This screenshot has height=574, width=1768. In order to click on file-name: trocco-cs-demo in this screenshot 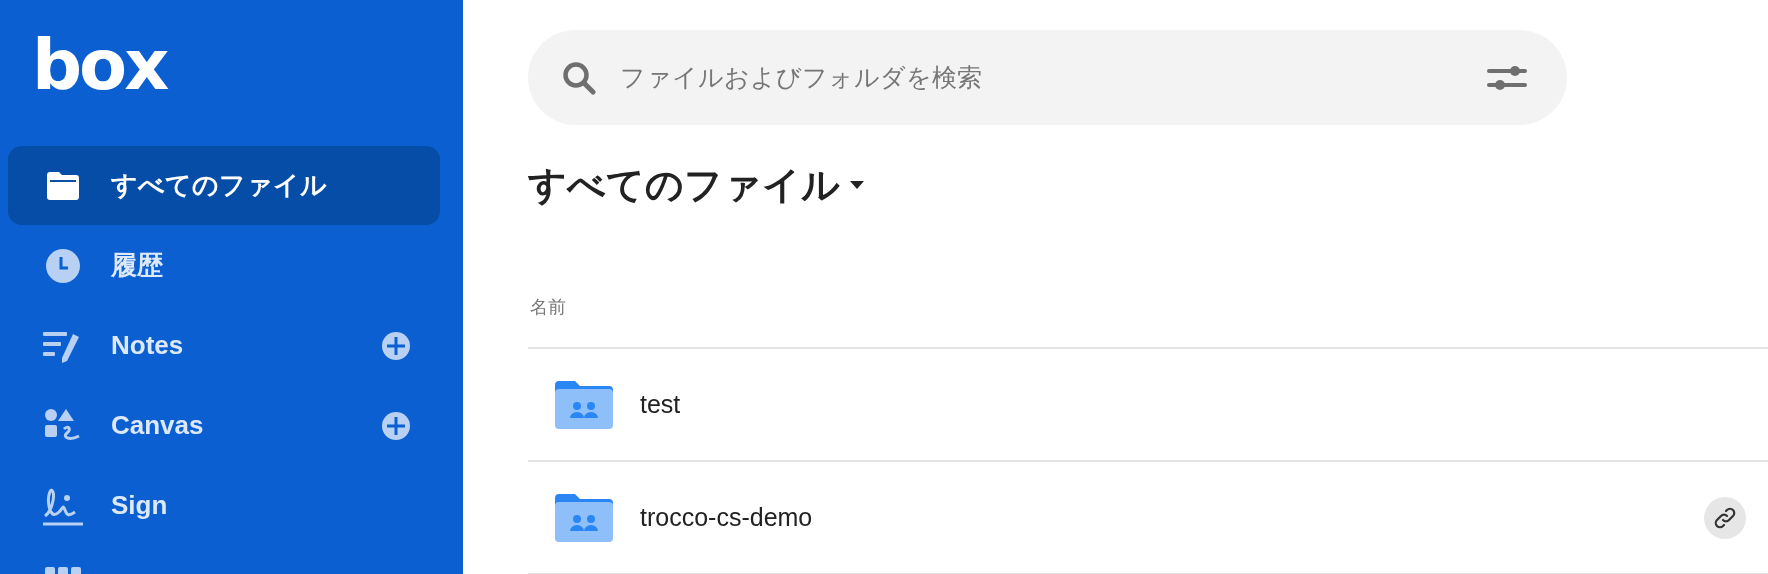, I will do `click(1172, 517)`.